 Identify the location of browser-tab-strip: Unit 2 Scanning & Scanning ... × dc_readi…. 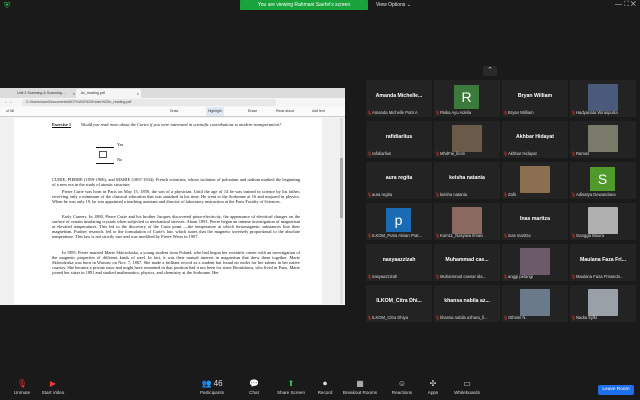
(172, 93).